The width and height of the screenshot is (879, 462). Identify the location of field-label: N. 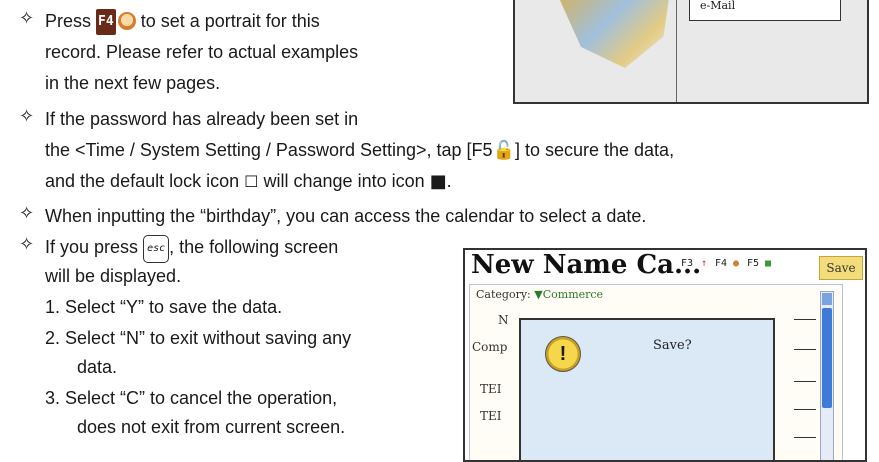
(503, 320).